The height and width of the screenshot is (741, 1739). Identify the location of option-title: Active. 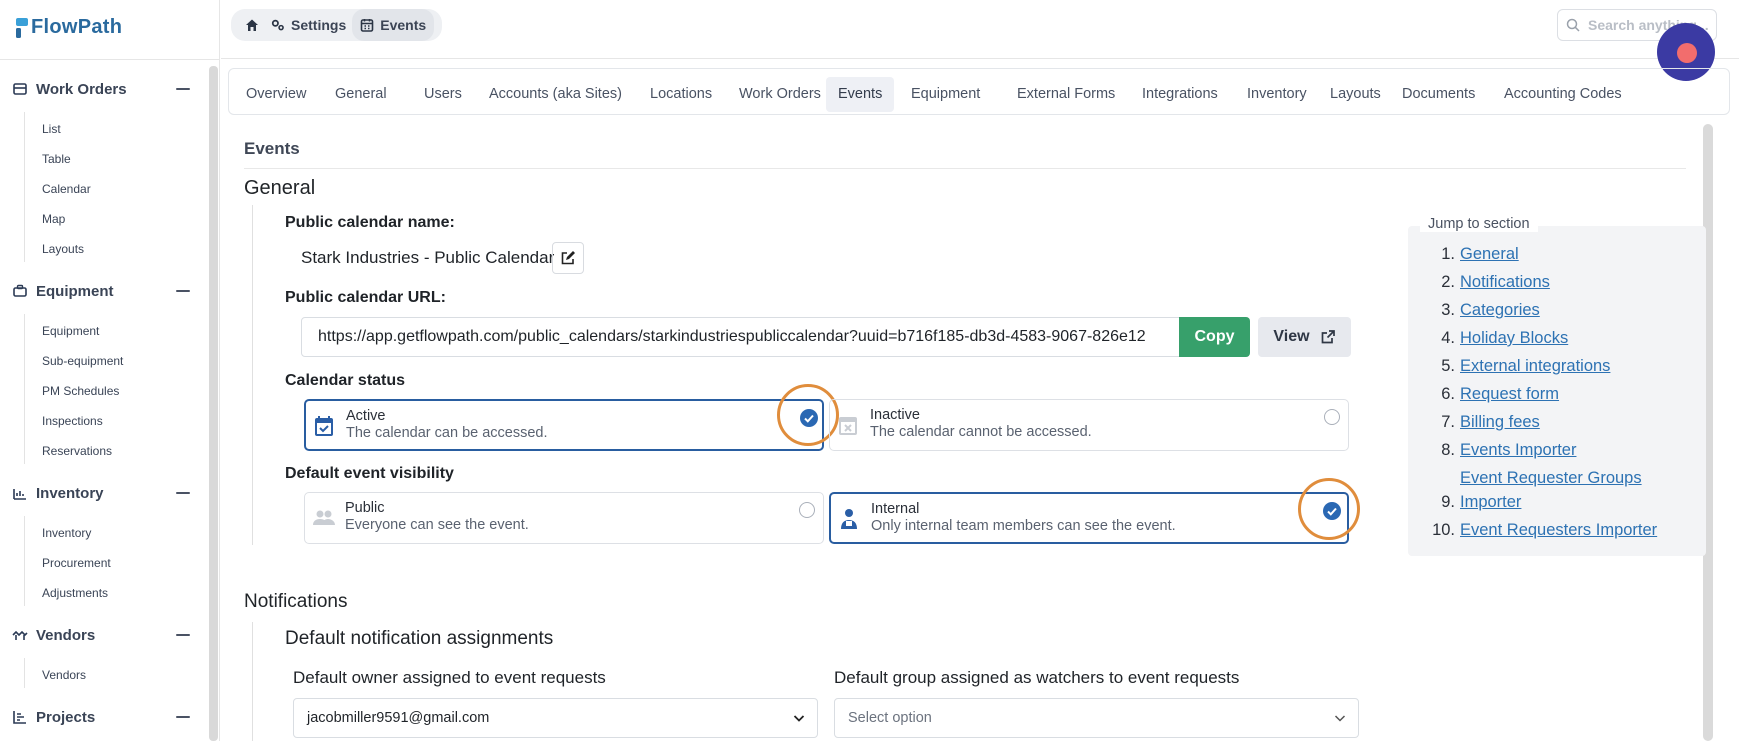
(366, 416).